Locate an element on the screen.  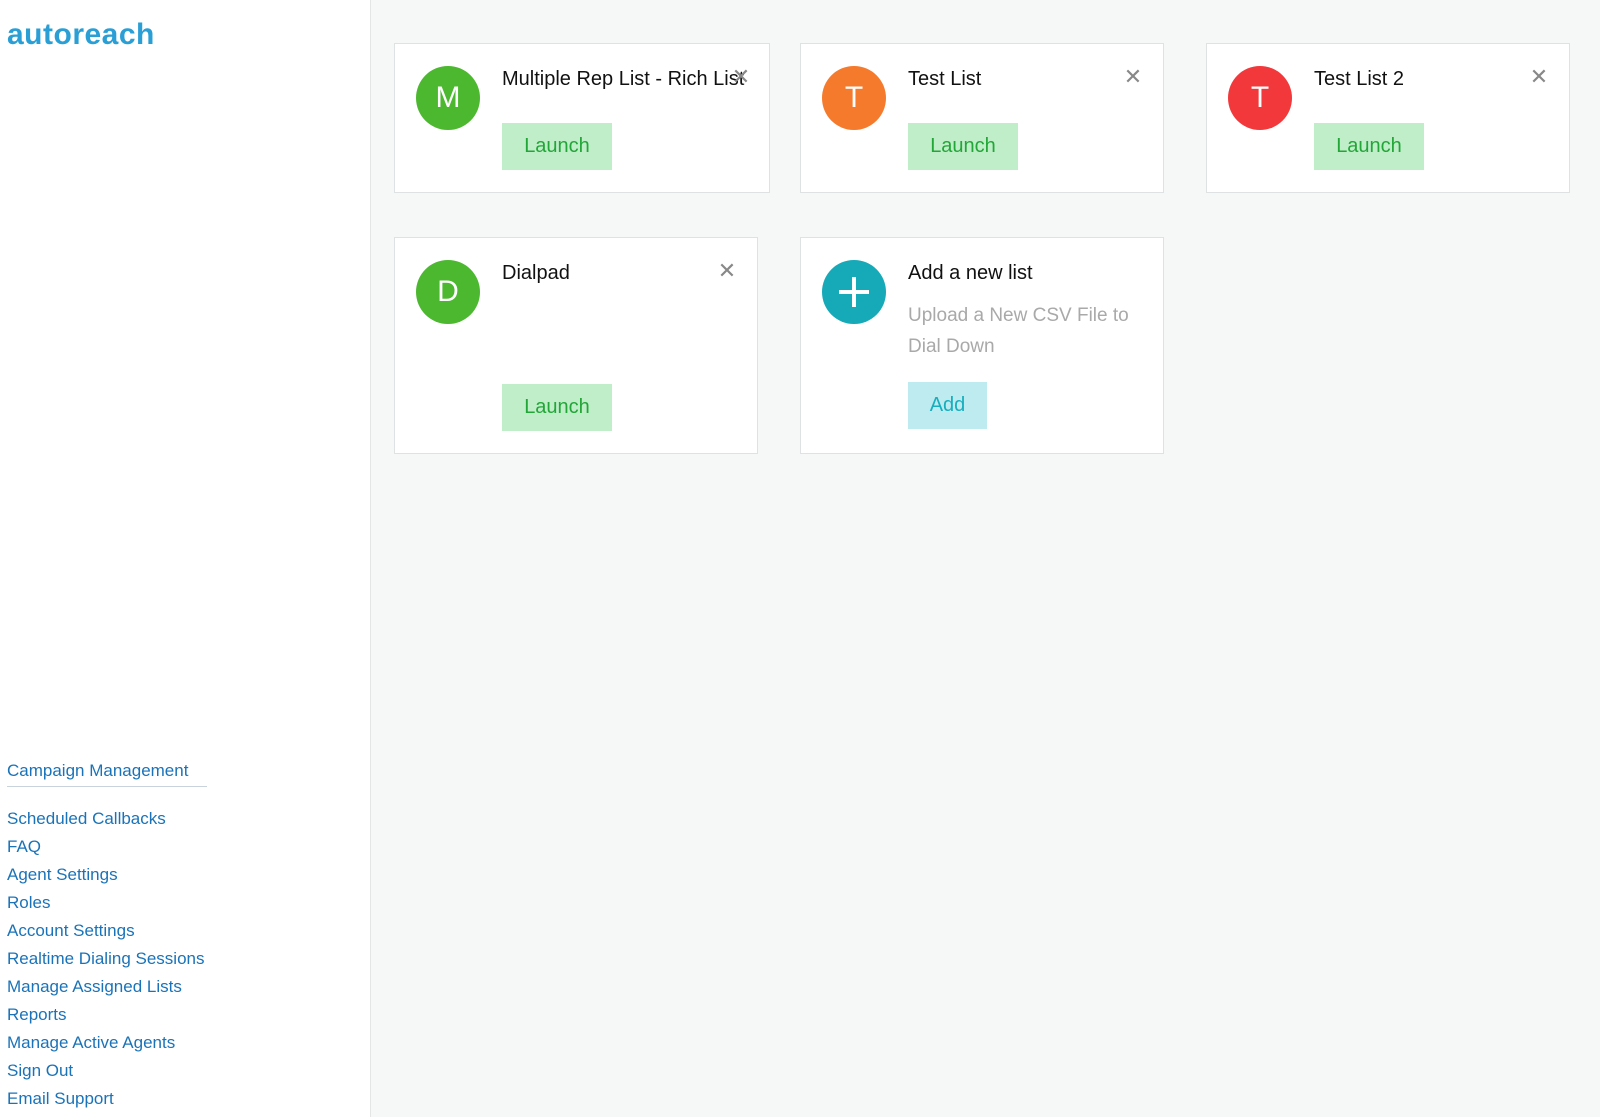
add-list-title: Add a new list is located at coordinates (970, 273).